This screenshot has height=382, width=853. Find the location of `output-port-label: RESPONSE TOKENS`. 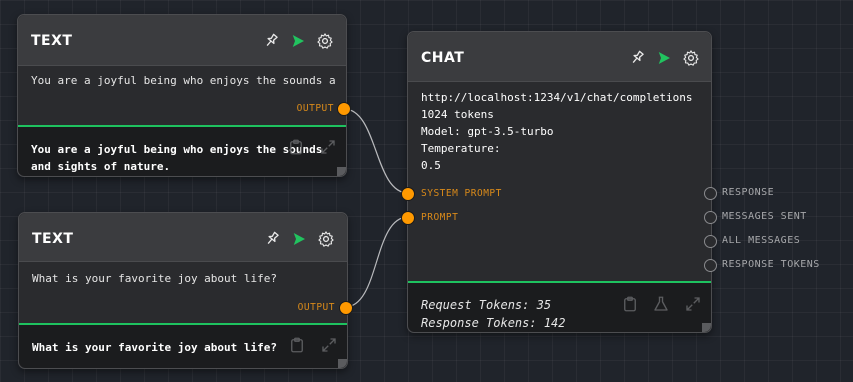

output-port-label: RESPONSE TOKENS is located at coordinates (771, 264).